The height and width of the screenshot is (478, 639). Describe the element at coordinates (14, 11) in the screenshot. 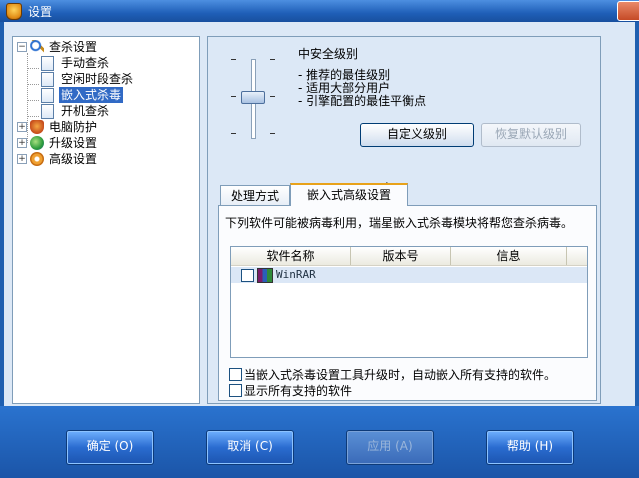

I see `app-shield-icon` at that location.